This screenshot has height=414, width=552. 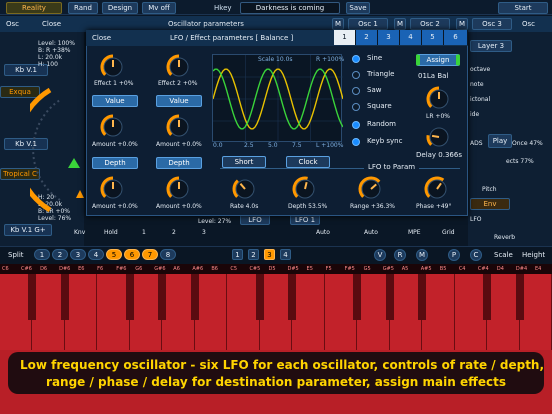 I want to click on key-label: D#5, so click(x=293, y=269).